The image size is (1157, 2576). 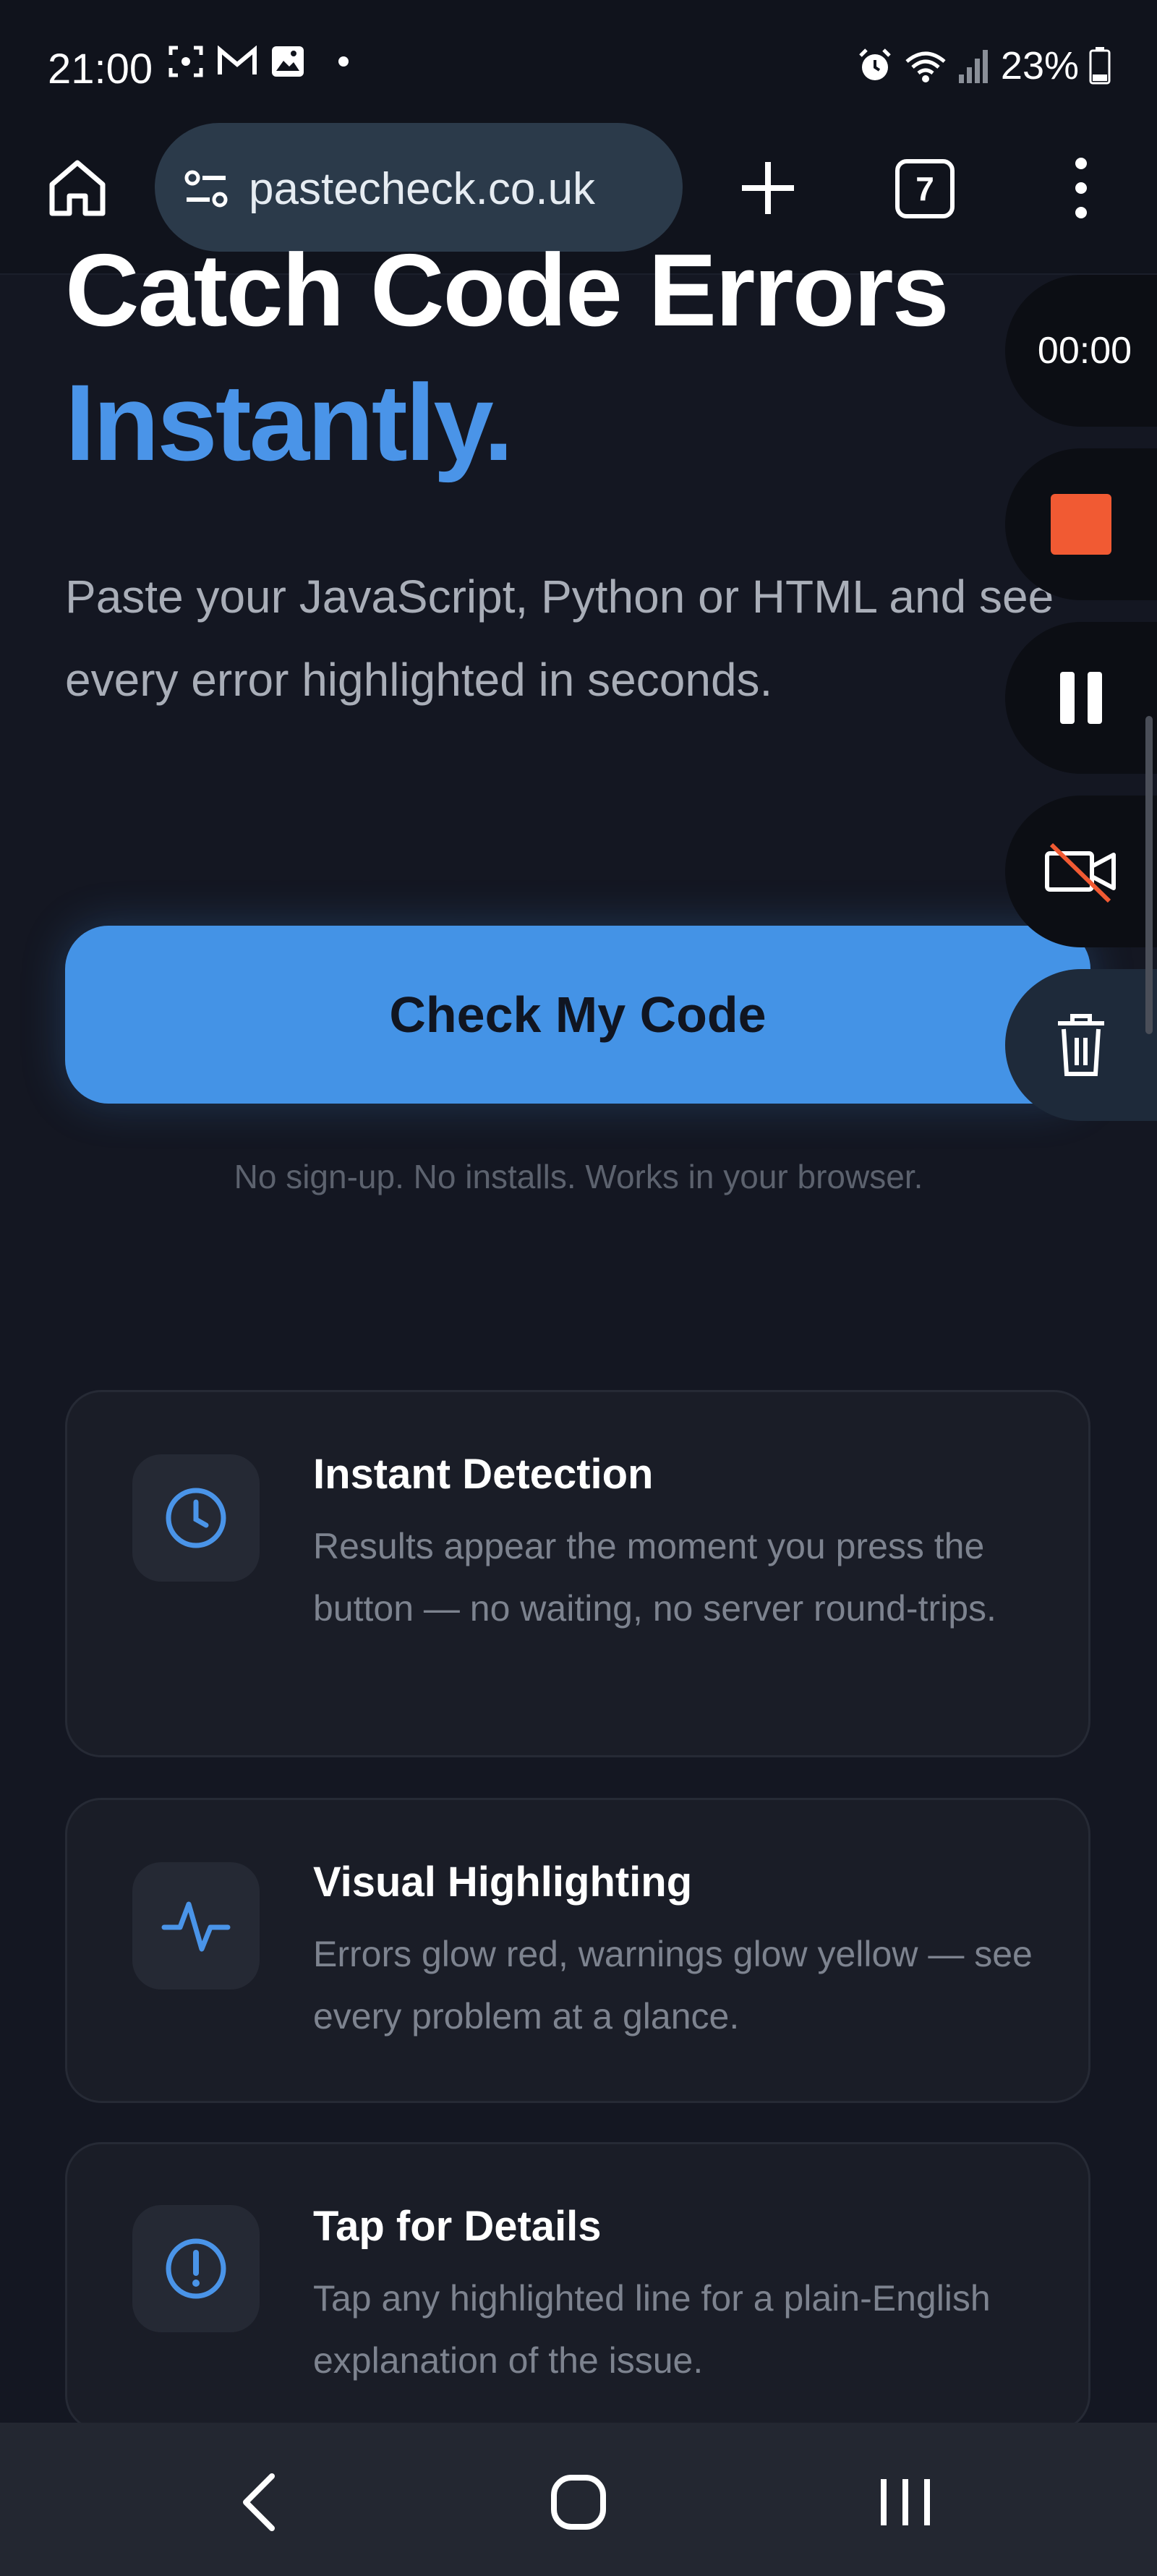 I want to click on feature-title: Tap for Details, so click(x=457, y=2226).